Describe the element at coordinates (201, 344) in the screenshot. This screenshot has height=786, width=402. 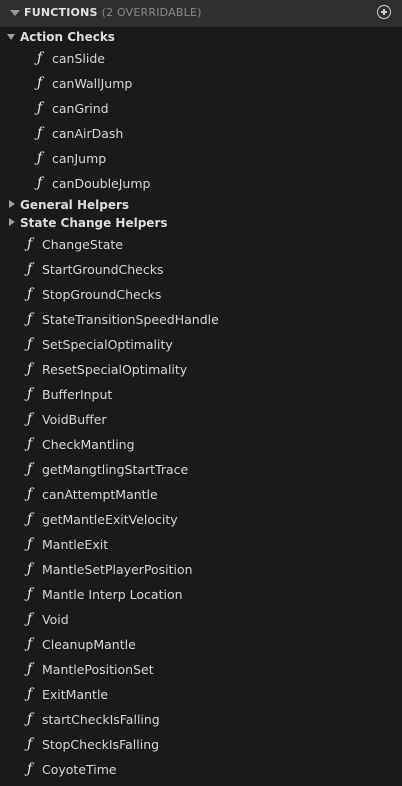
I see `function-item: ƒ SetSpecialOptimality` at that location.